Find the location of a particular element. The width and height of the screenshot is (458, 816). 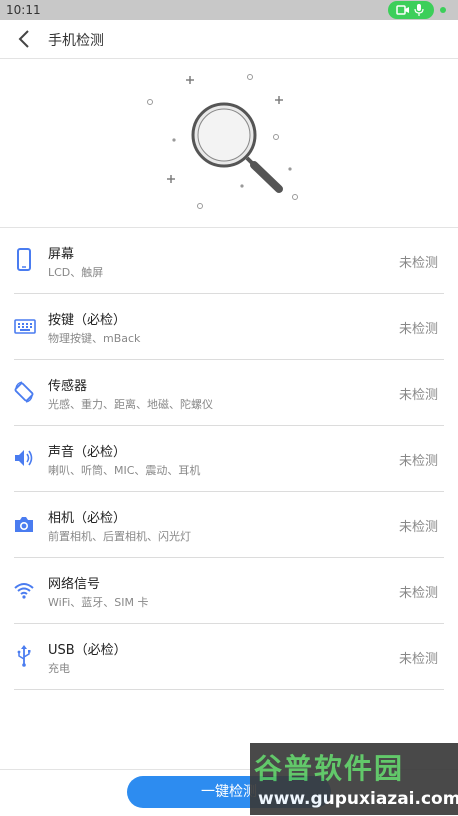

camera-icon is located at coordinates (24, 524).